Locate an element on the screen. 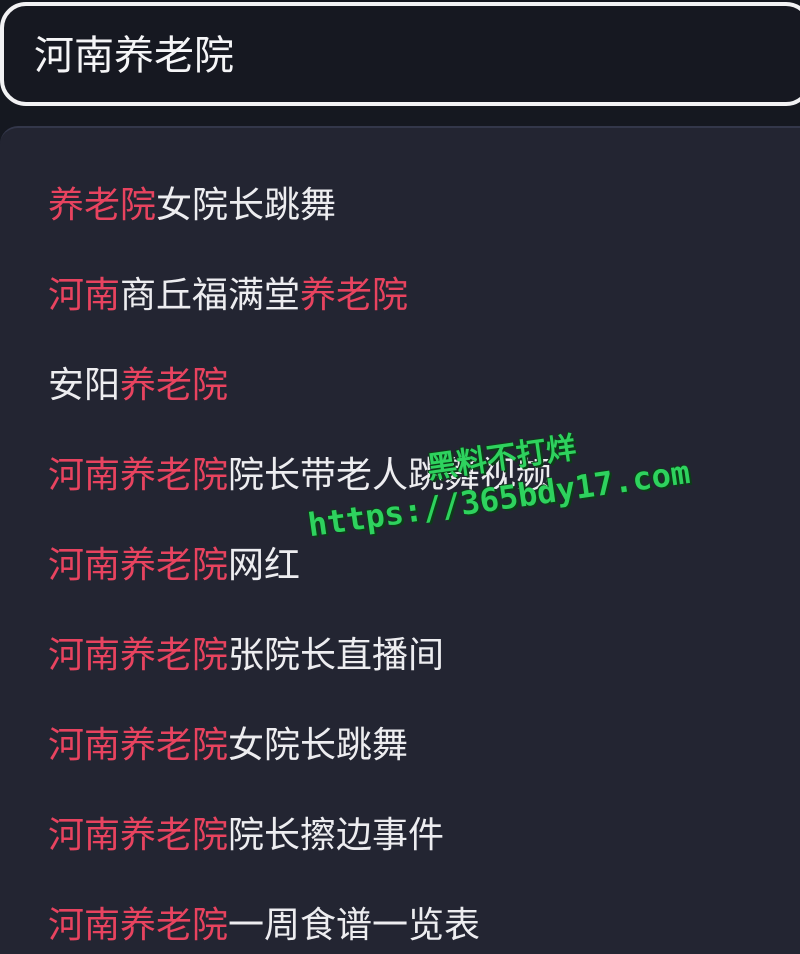  suggestion-item: 河南养老院网红 is located at coordinates (418, 566).